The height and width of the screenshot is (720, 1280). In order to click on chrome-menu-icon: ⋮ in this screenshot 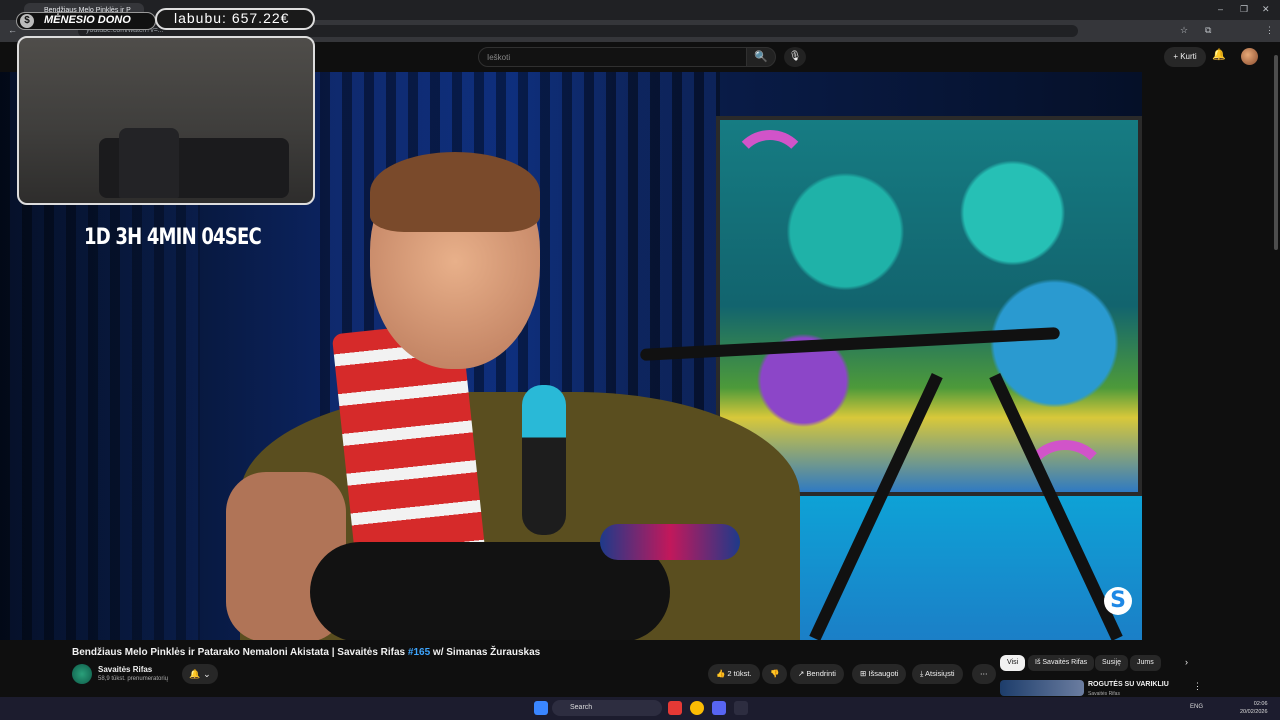, I will do `click(1269, 30)`.